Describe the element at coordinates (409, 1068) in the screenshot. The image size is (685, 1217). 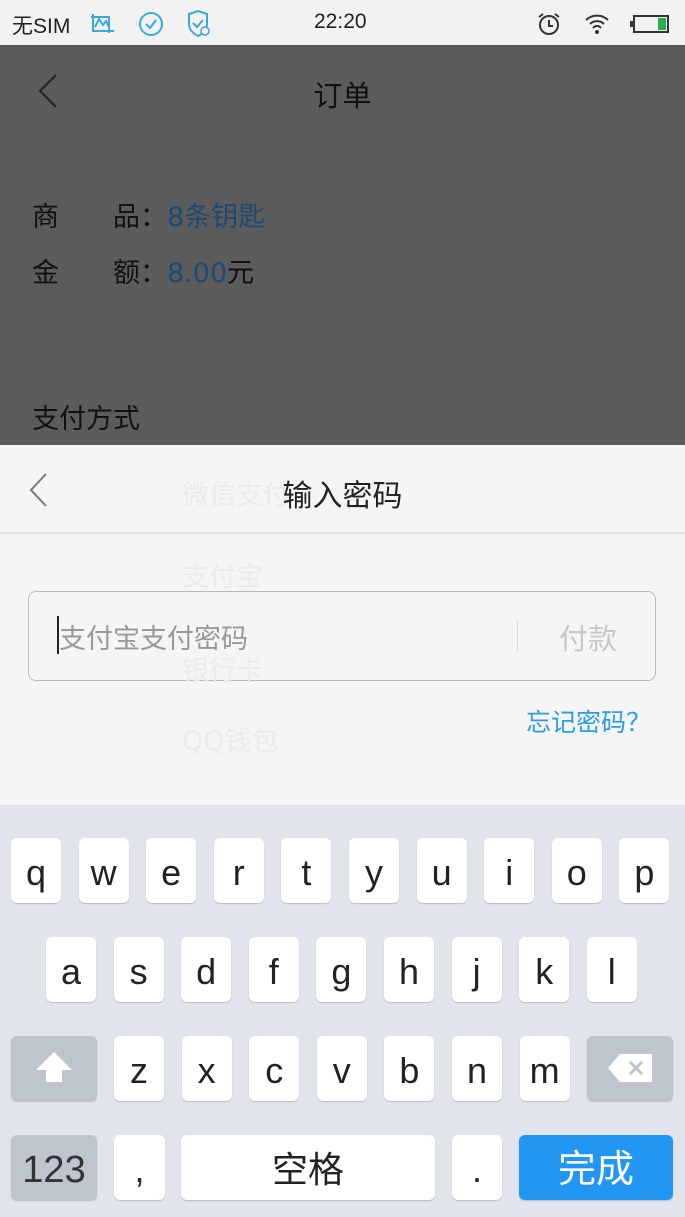
I see `key-b: b` at that location.